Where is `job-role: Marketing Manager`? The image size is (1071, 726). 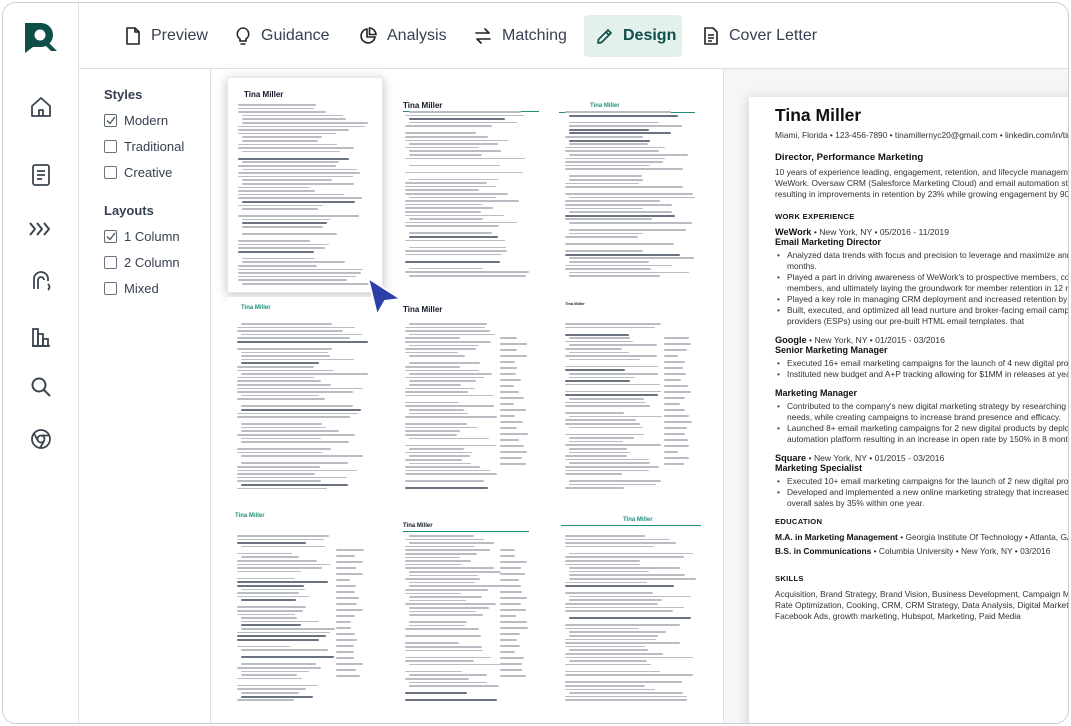 job-role: Marketing Manager is located at coordinates (816, 393).